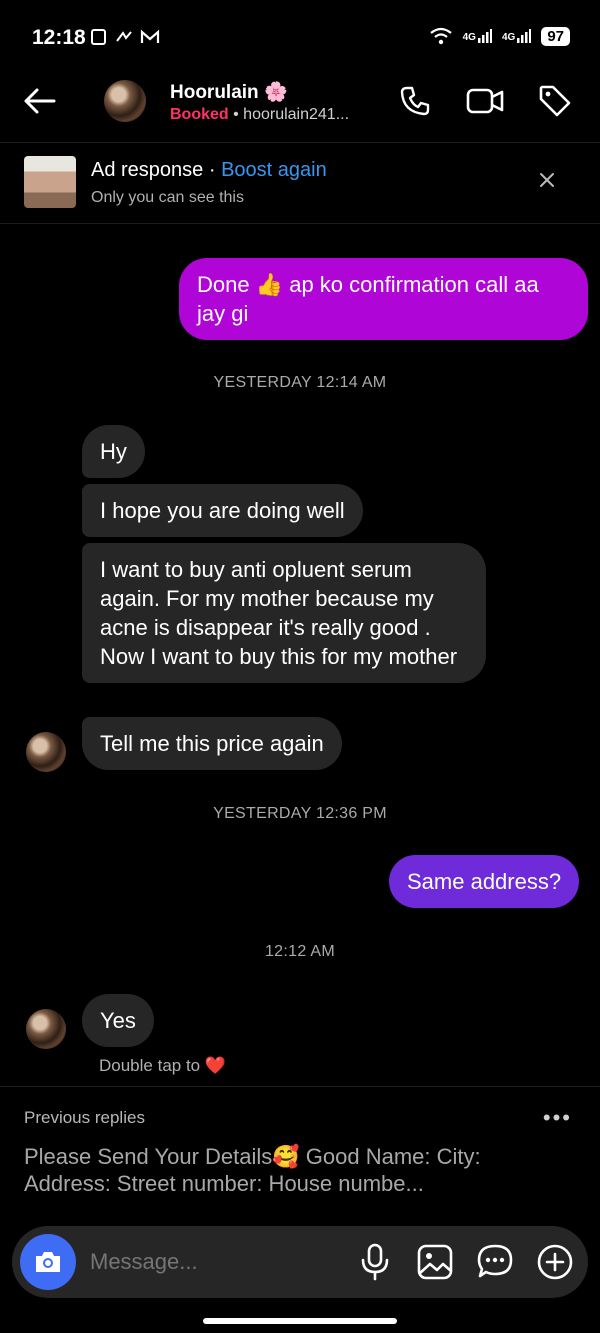 This screenshot has height=1333, width=600. What do you see at coordinates (214, 92) in the screenshot?
I see `contact-name-text: Hoorulain` at bounding box center [214, 92].